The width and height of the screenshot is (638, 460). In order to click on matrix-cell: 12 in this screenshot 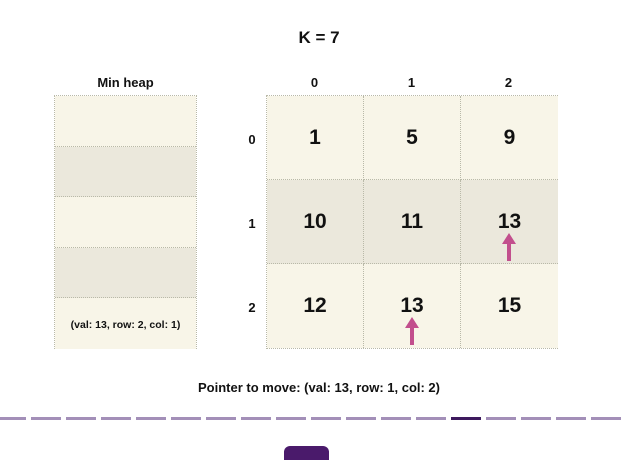, I will do `click(315, 306)`.